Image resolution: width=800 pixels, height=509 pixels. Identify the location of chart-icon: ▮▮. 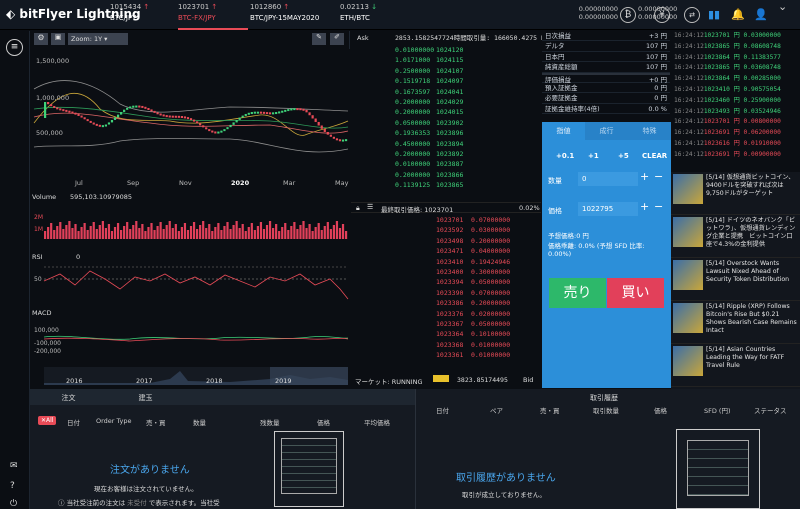
(714, 14).